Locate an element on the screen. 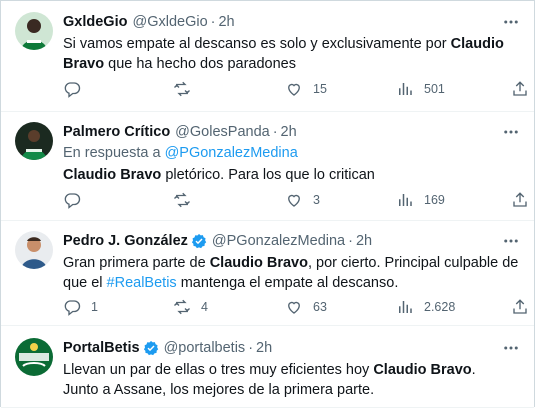  tweet-actions: 1 4 63 2.628 is located at coordinates (295, 307).